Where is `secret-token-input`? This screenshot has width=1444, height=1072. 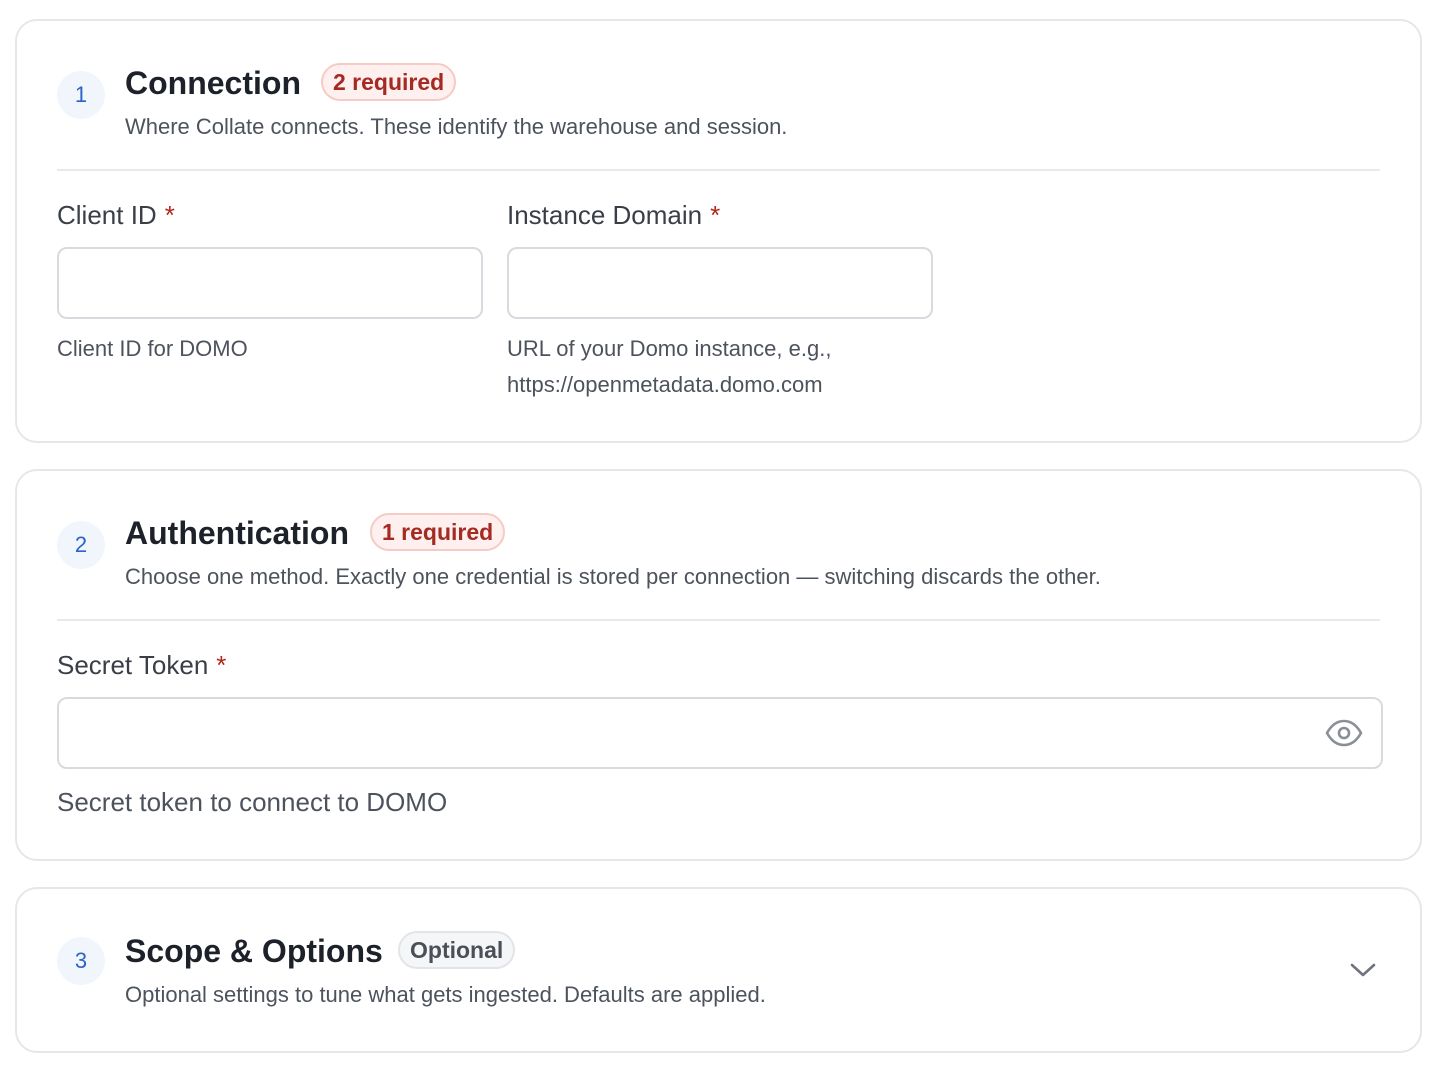 secret-token-input is located at coordinates (720, 733).